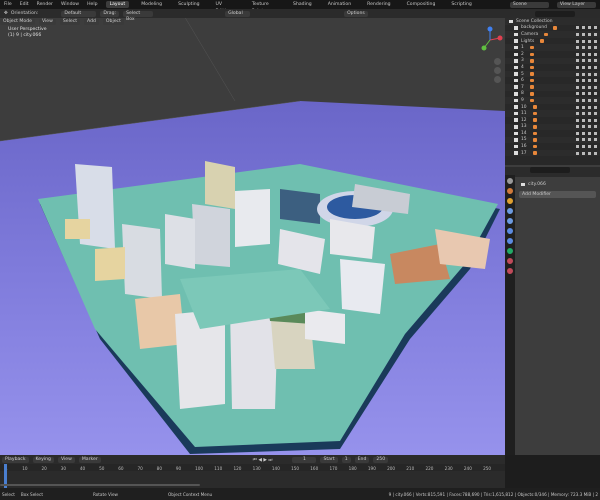 The height and width of the screenshot is (500, 600). I want to click on scene-selector: Scene, so click(529, 4).